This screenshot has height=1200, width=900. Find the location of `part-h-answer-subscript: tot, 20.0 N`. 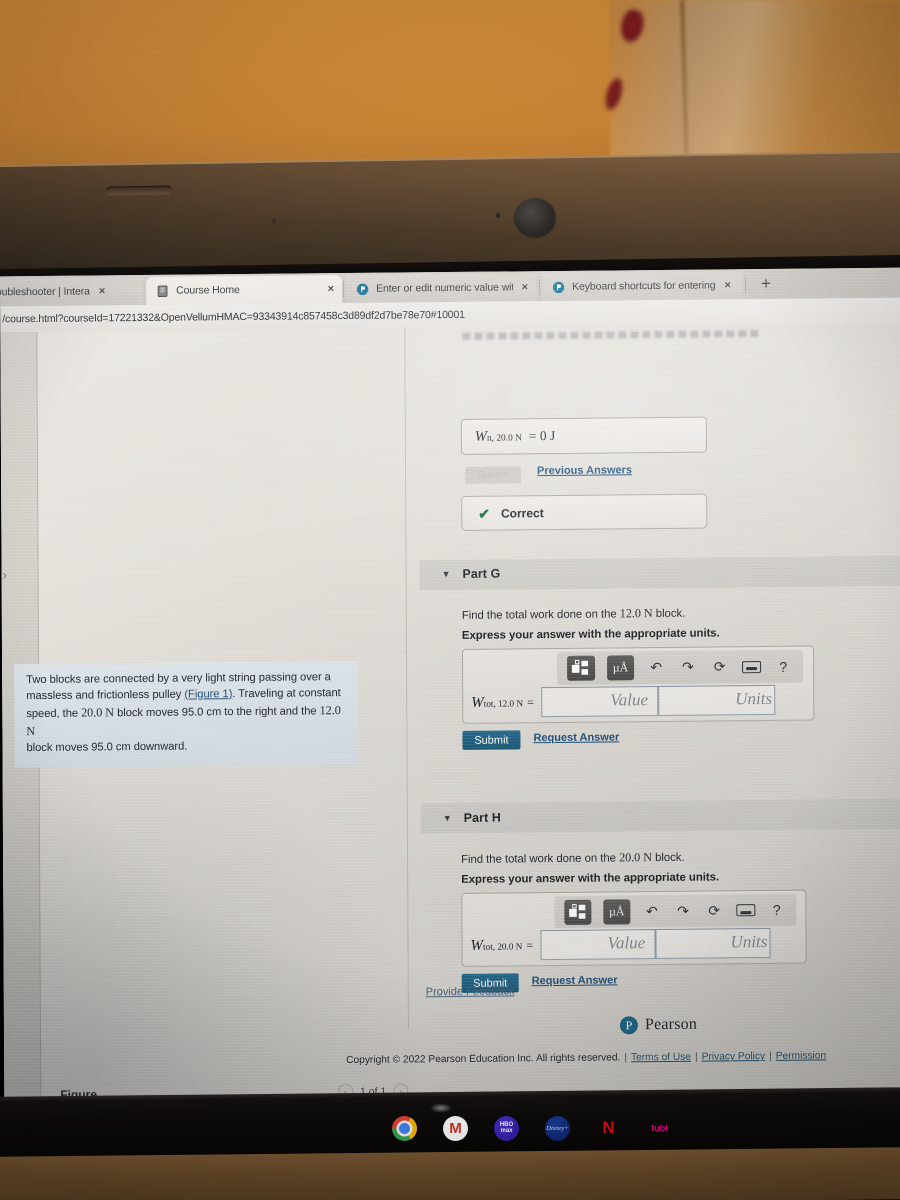

part-h-answer-subscript: tot, 20.0 N is located at coordinates (503, 946).